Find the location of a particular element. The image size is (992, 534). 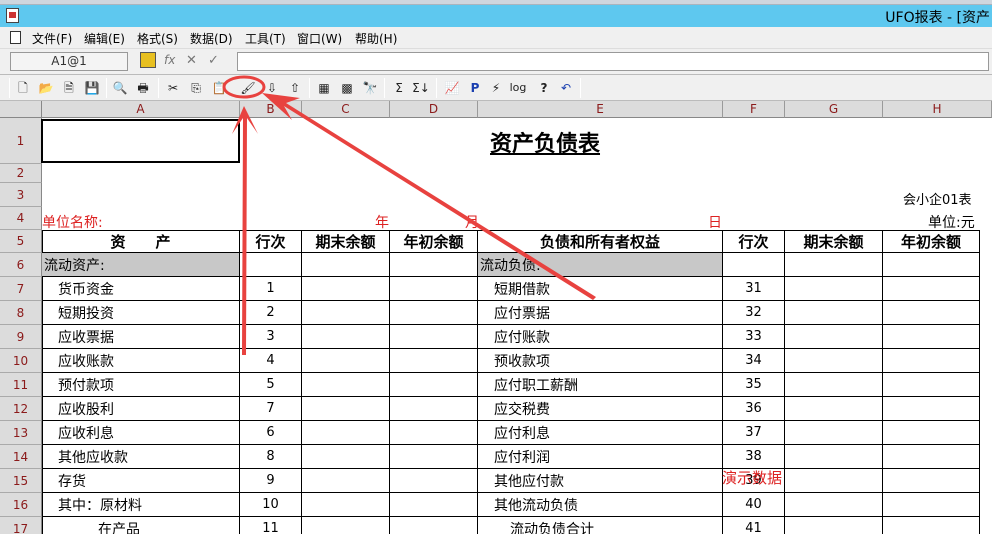

asset-name-cell: 应收利息 is located at coordinates (141, 433).